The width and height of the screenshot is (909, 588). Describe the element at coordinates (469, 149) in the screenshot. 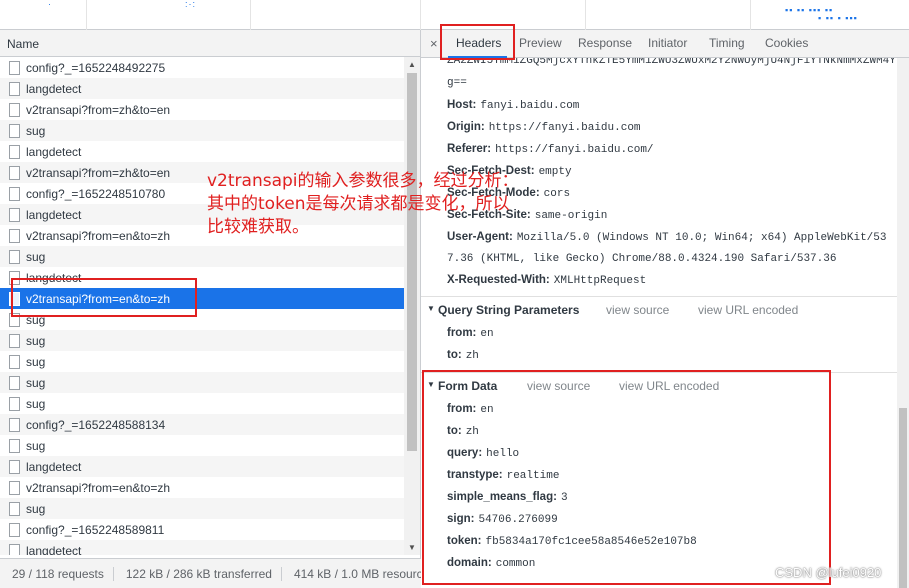

I see `header-key: Referer:` at that location.